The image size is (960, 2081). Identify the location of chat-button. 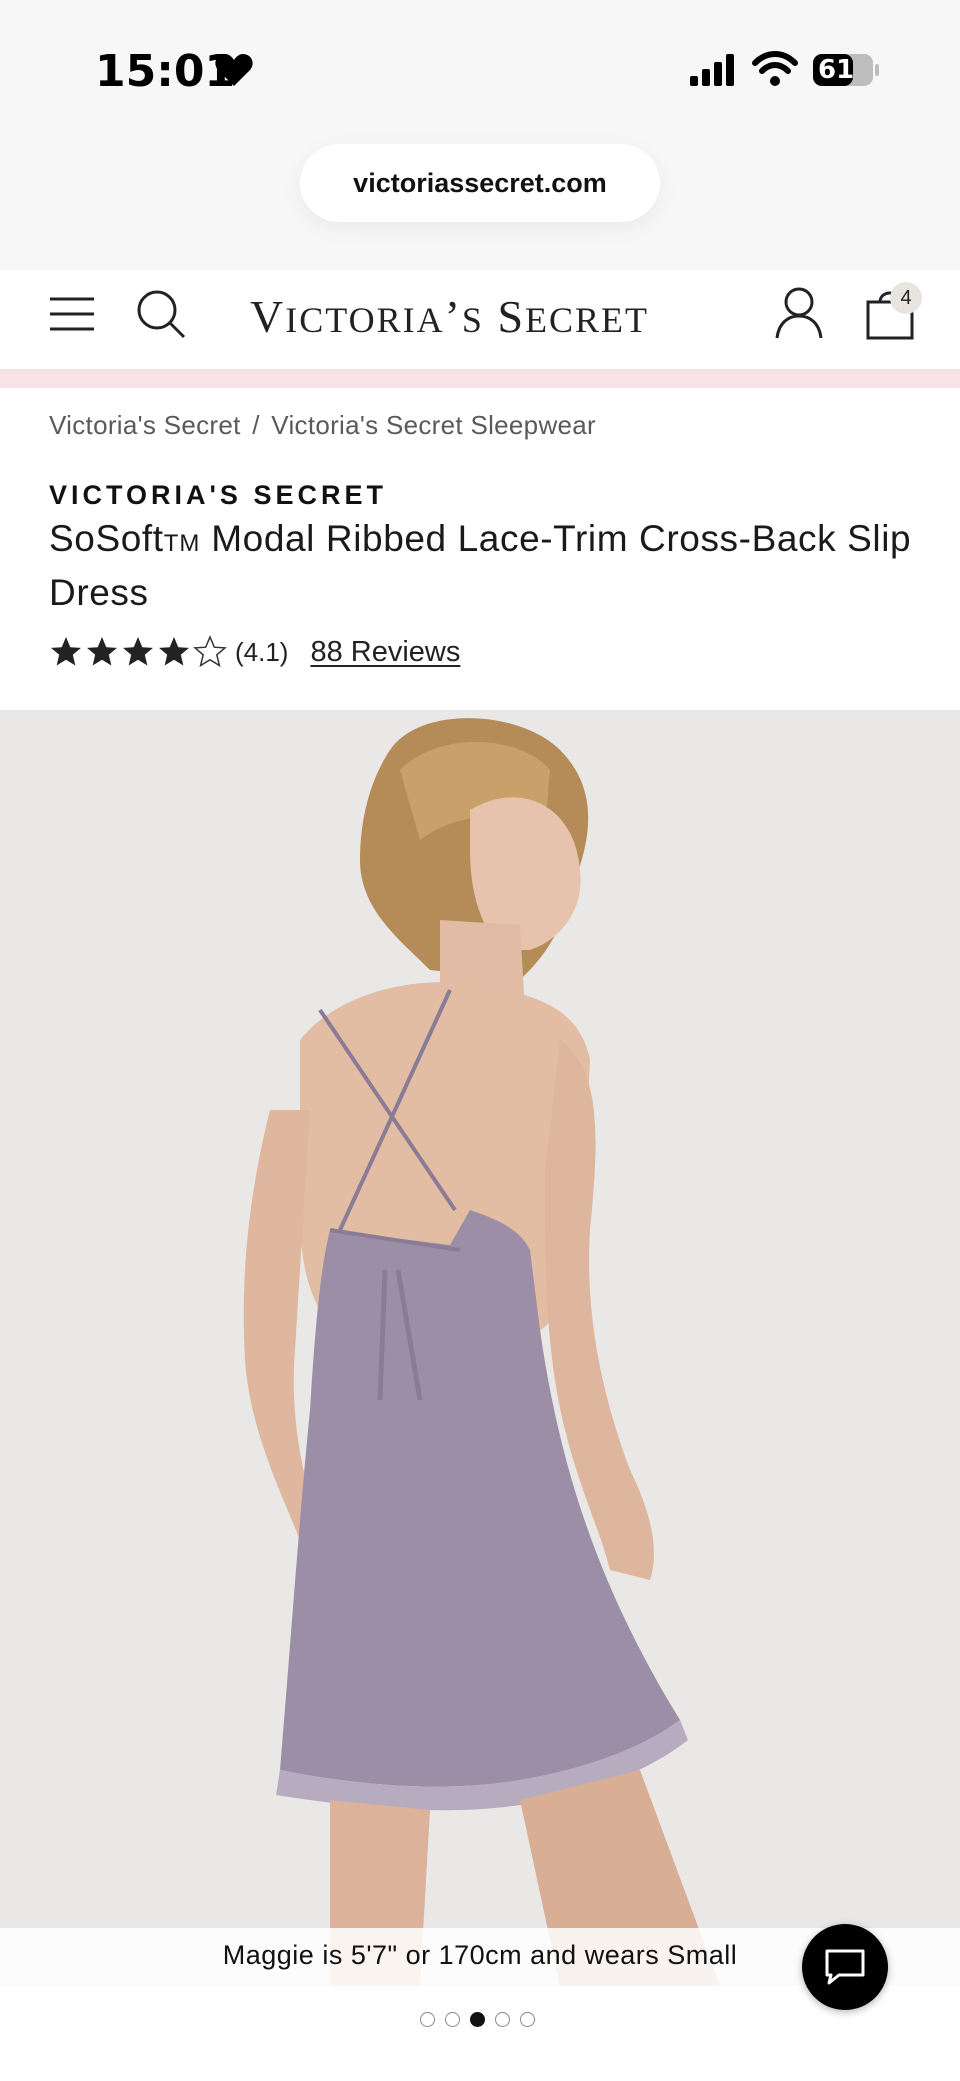
(845, 1967).